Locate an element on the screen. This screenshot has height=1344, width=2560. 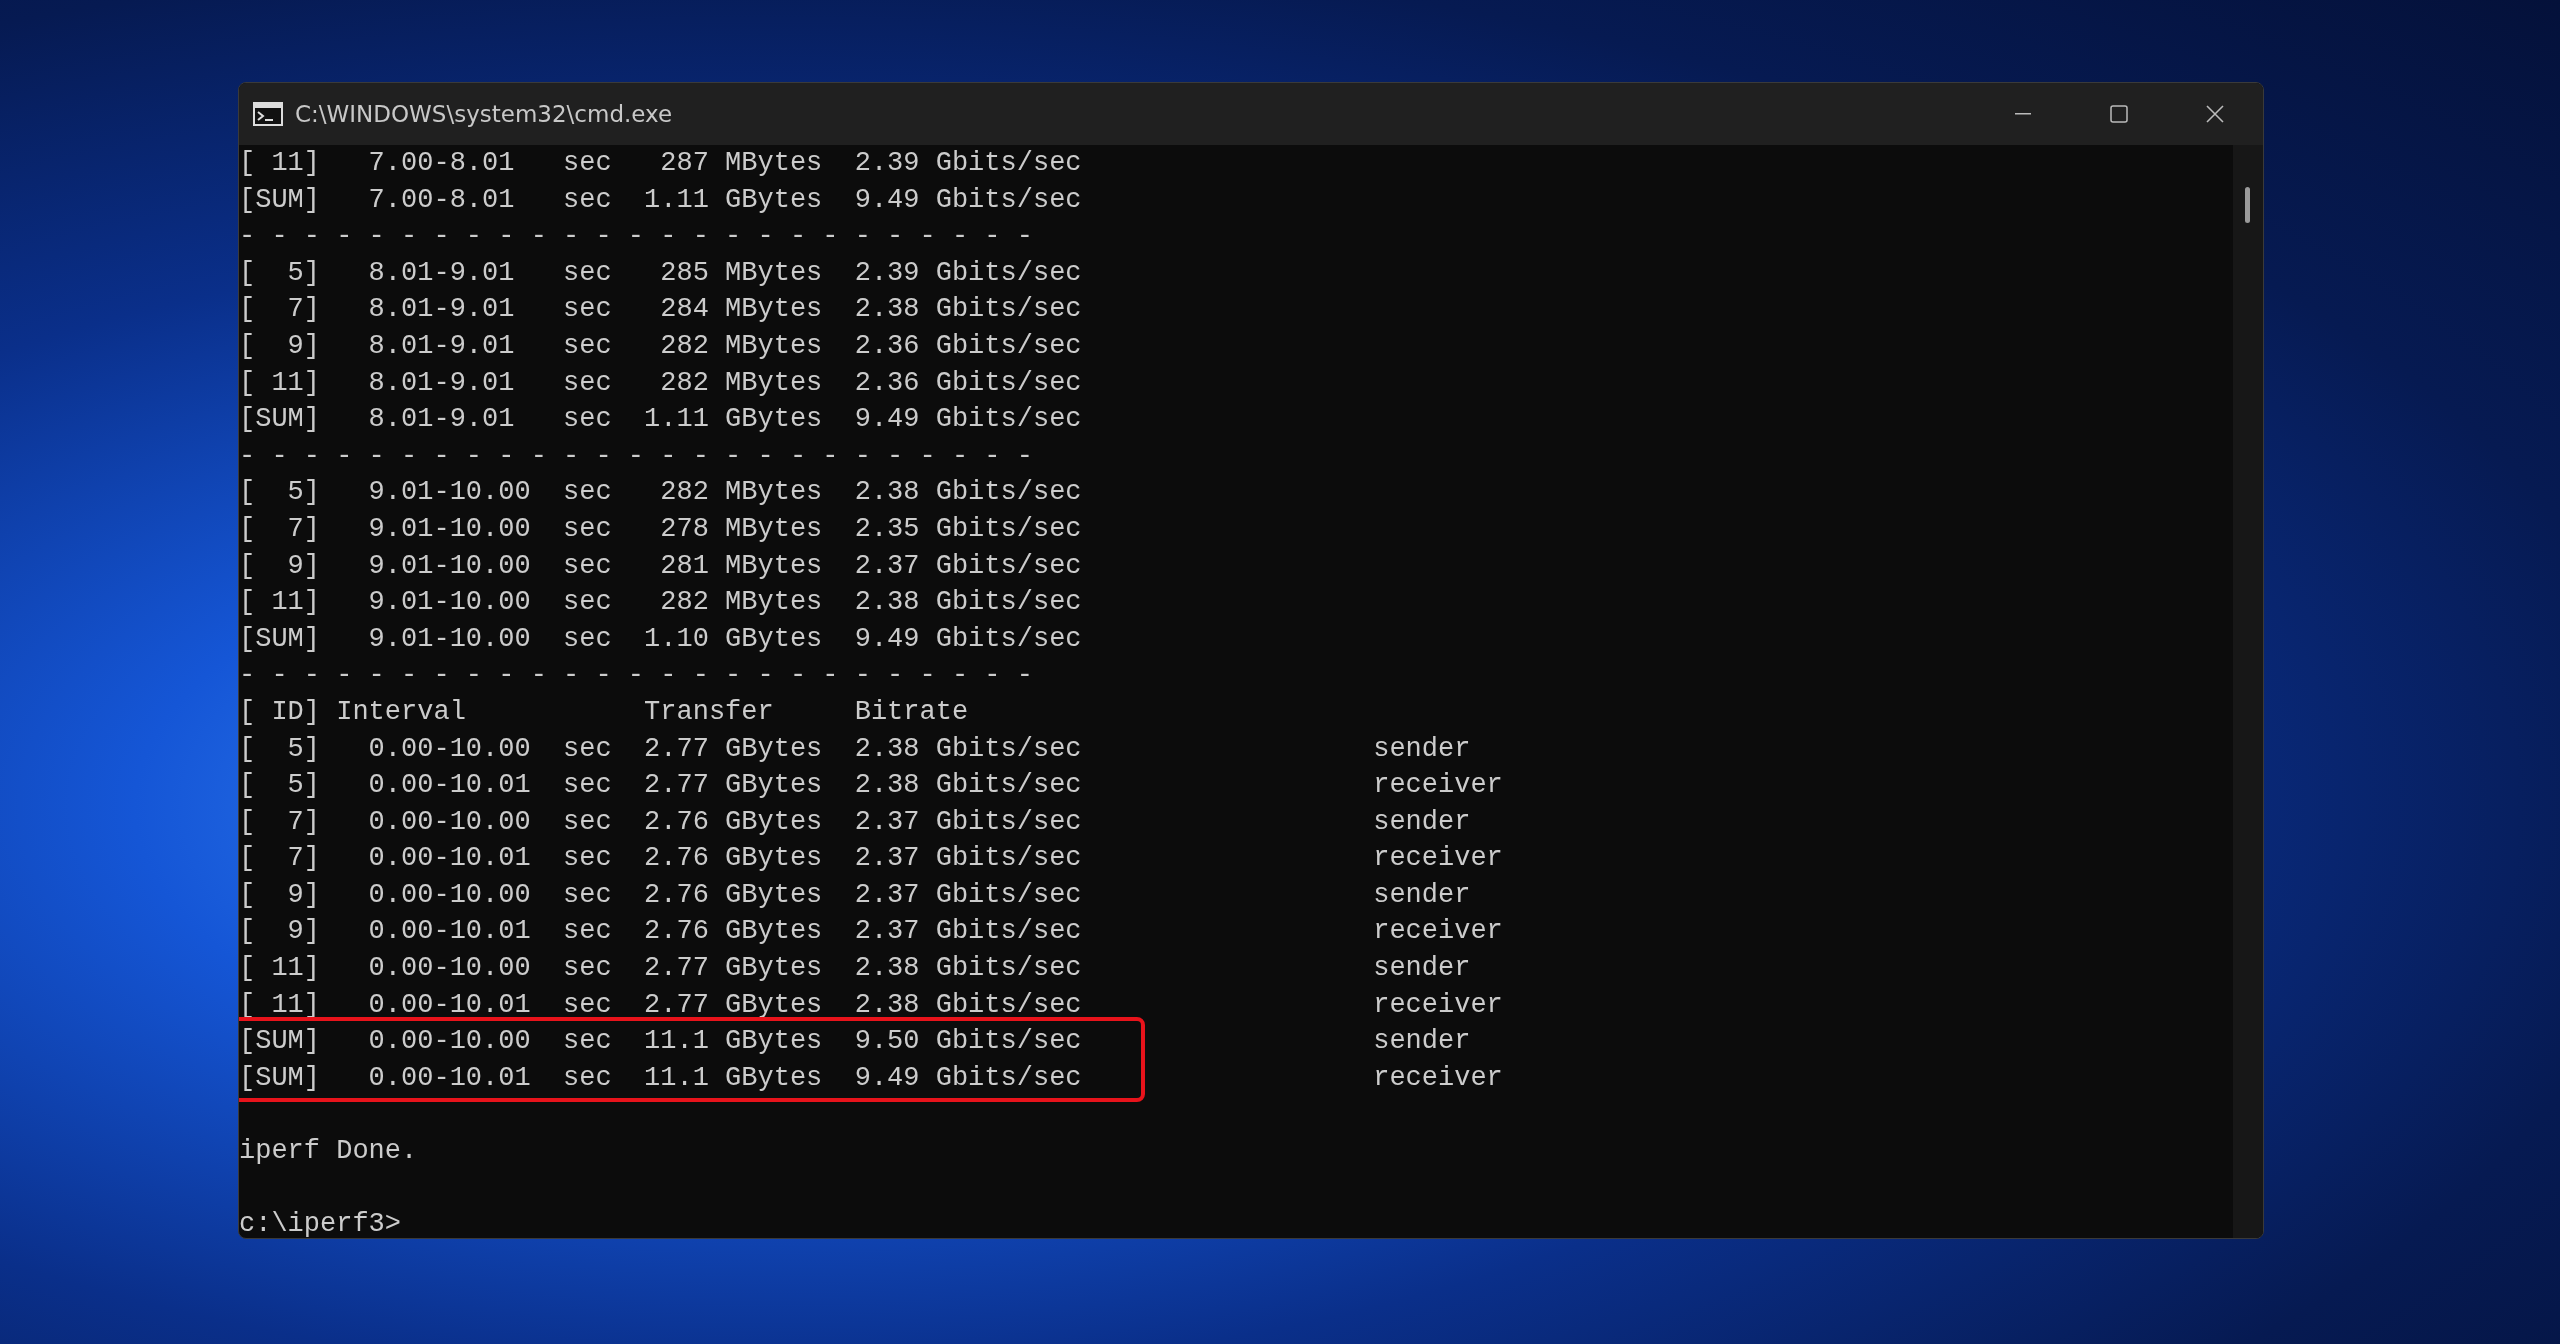
console-line: [SUM] 8.01-9.01 sec 1.11 GBytes 9.49 Gbits/sec is located at coordinates (661, 420).